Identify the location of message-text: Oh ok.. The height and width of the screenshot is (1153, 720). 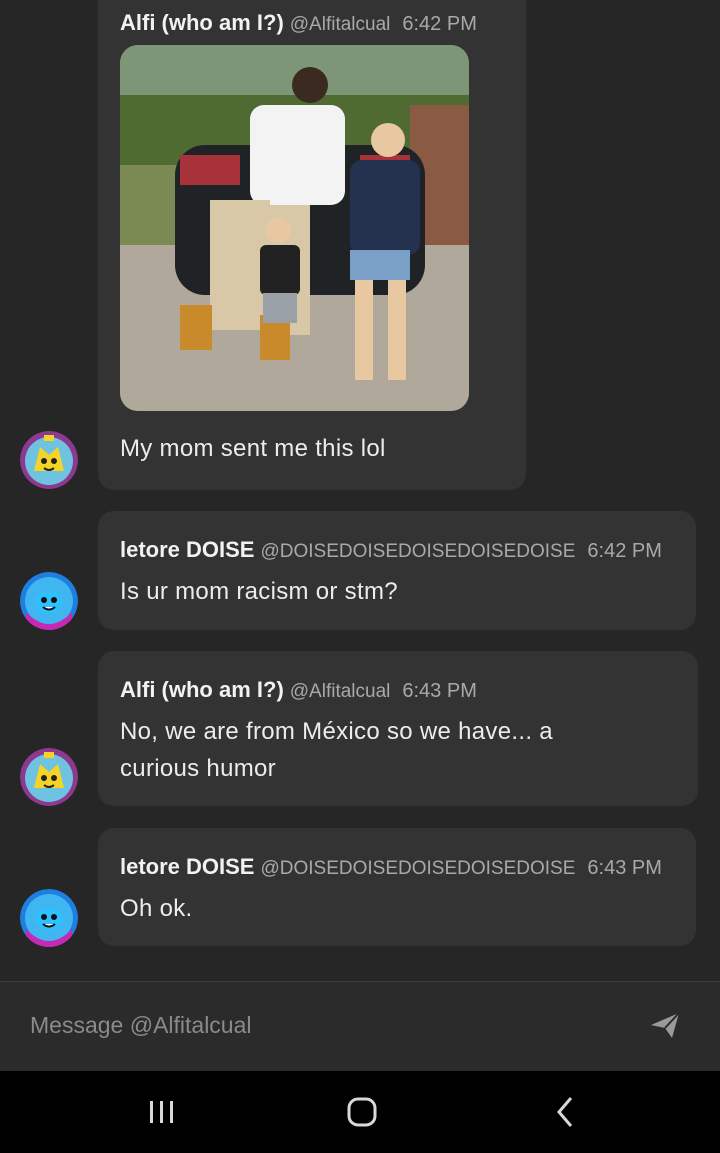
(156, 908).